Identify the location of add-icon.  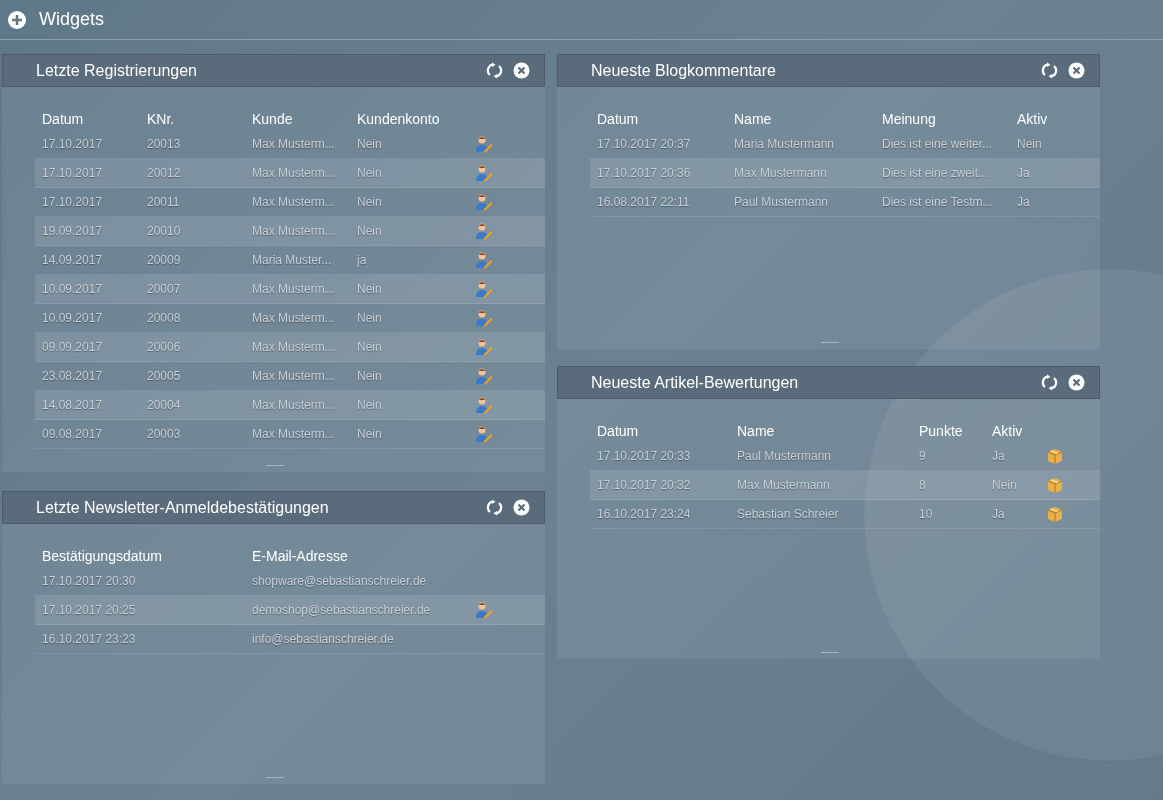
(17, 19).